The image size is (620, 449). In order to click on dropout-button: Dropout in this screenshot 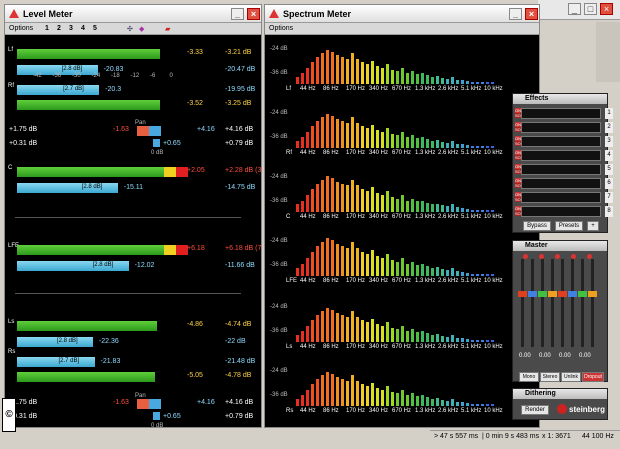, I will do `click(593, 377)`.